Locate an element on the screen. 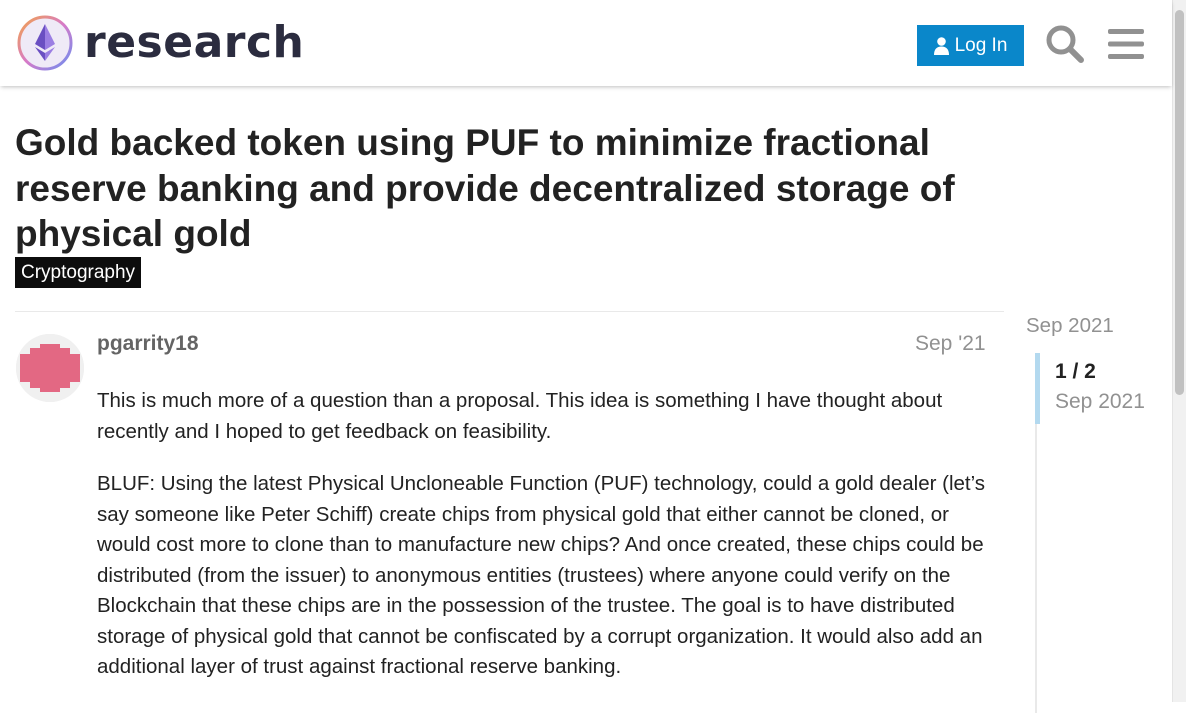 This screenshot has width=1186, height=713. search-icon is located at coordinates (1065, 44).